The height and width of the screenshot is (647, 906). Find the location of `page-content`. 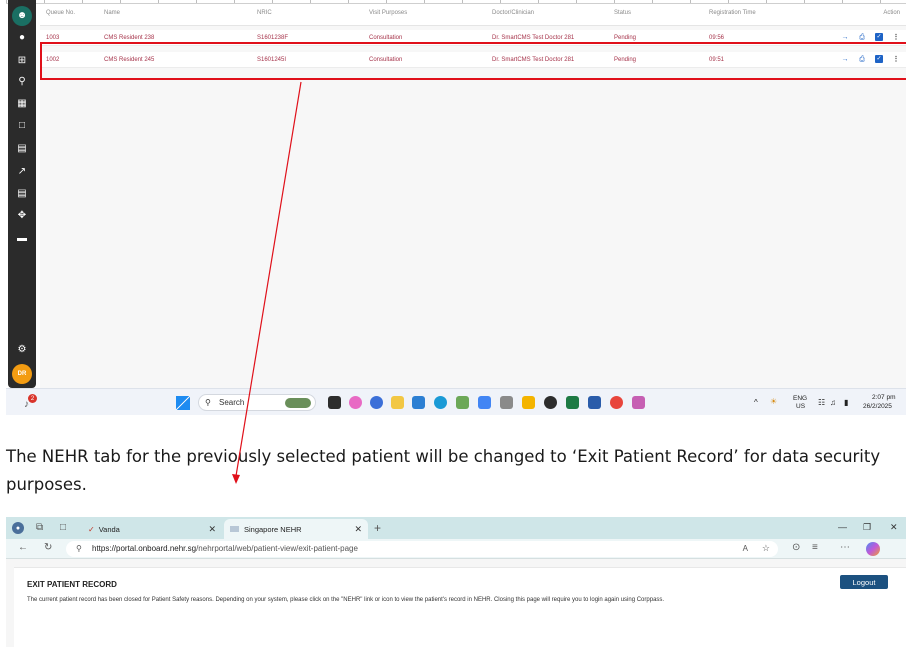

page-content is located at coordinates (460, 607).